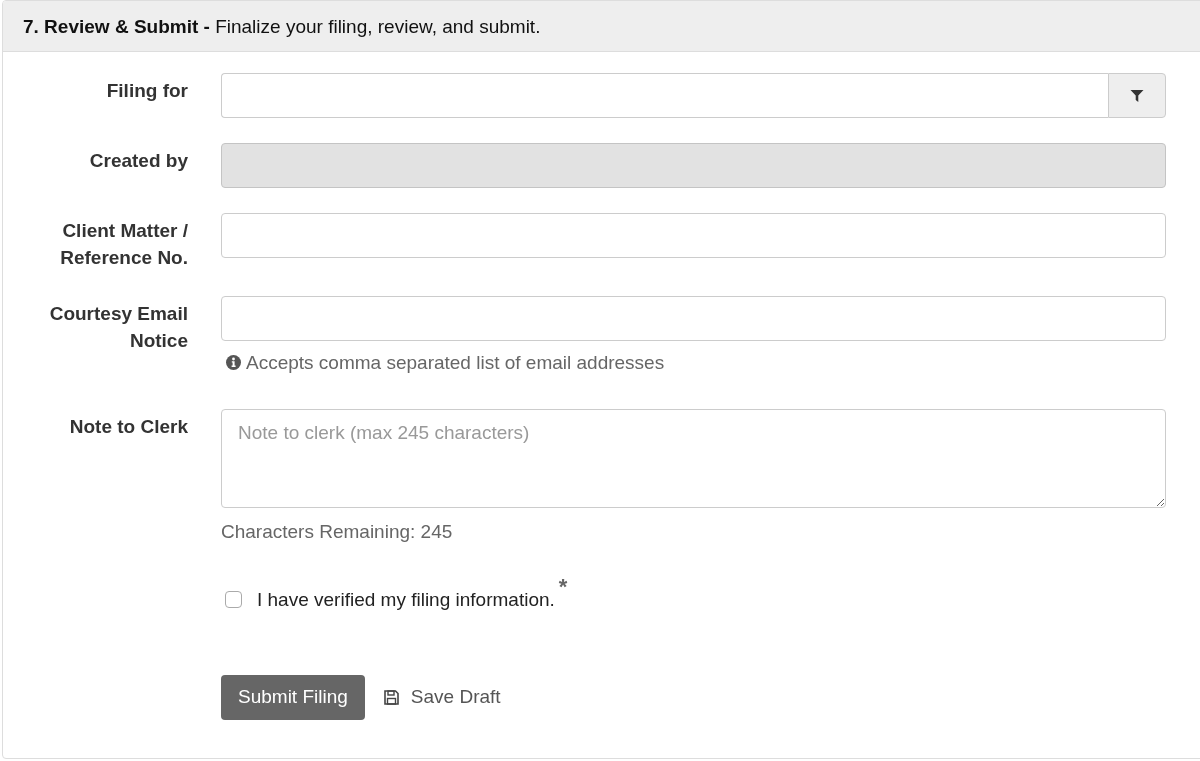 The width and height of the screenshot is (1200, 761). I want to click on field-label: Created by, so click(138, 161).